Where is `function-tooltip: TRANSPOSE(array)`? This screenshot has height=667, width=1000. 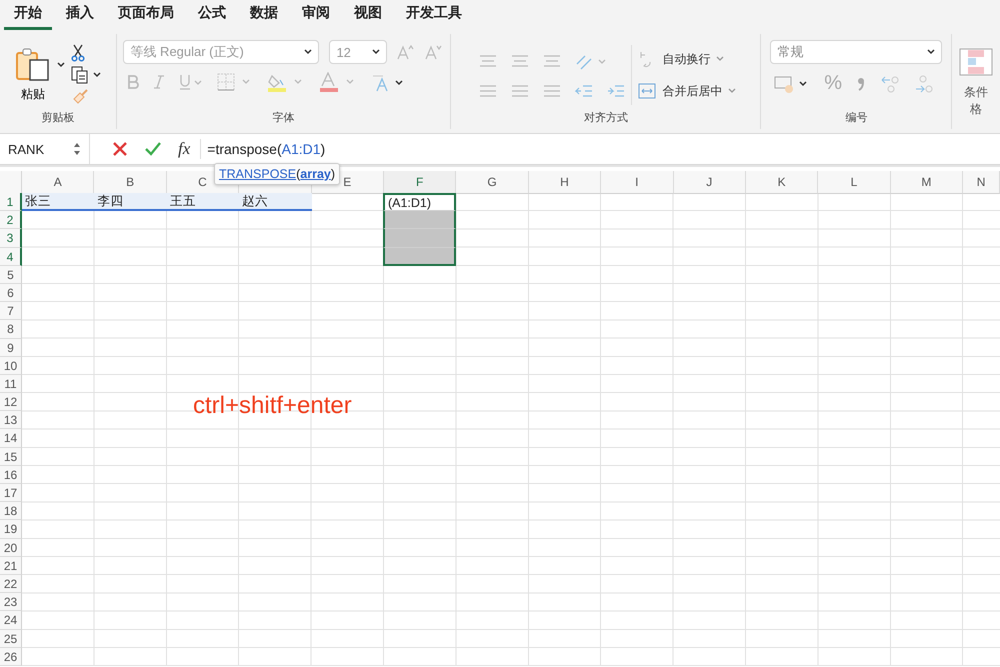 function-tooltip: TRANSPOSE(array) is located at coordinates (277, 174).